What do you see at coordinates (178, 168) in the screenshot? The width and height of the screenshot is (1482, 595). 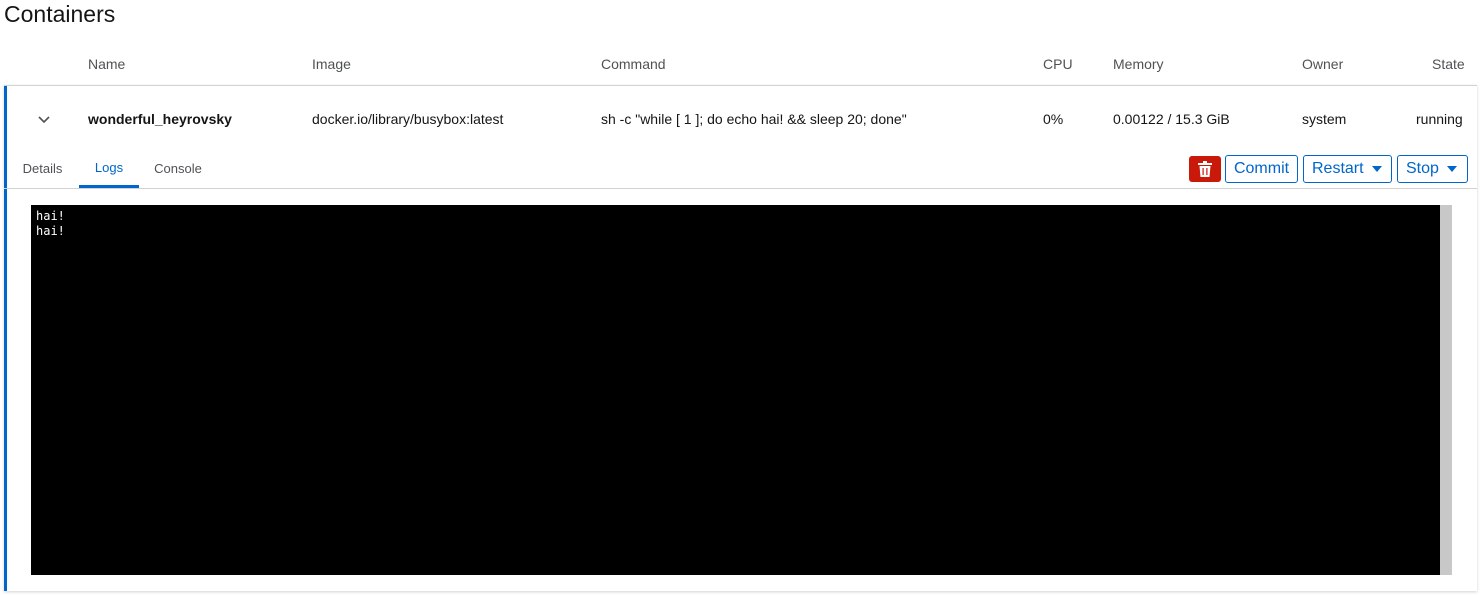 I see `tab-console: Console` at bounding box center [178, 168].